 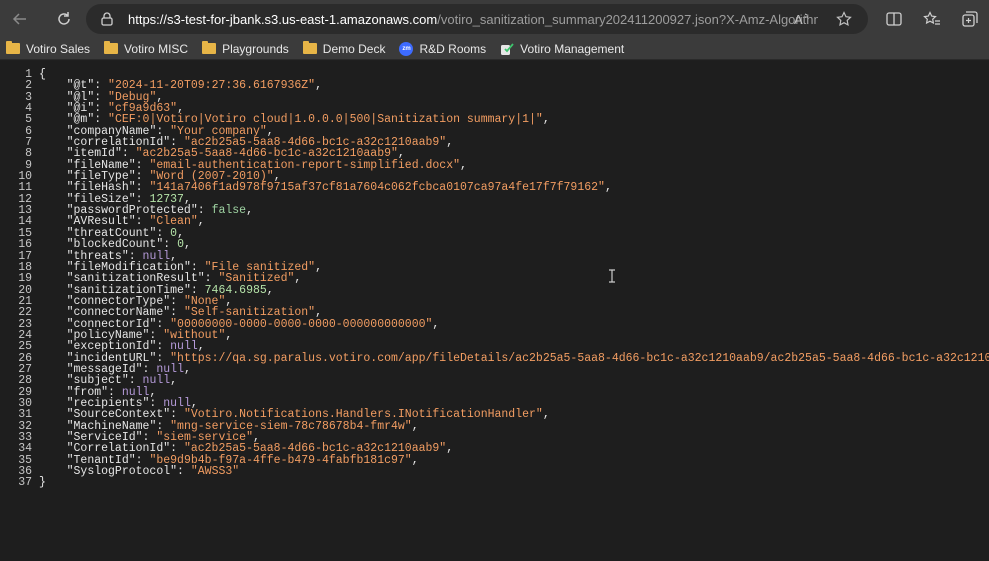 I want to click on bookmark-demo-deck: Demo Deck, so click(x=344, y=48).